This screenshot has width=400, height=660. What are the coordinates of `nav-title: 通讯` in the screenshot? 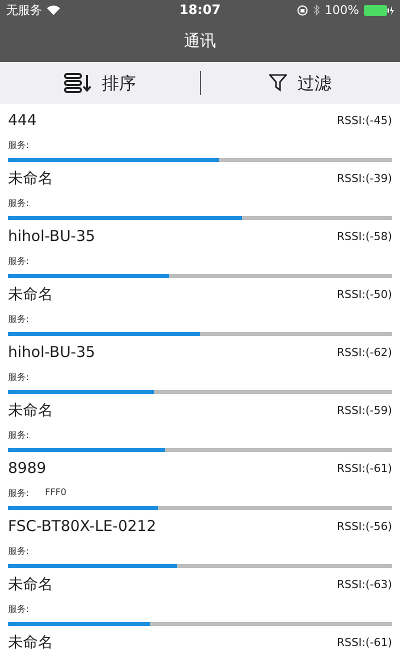 It's located at (200, 41).